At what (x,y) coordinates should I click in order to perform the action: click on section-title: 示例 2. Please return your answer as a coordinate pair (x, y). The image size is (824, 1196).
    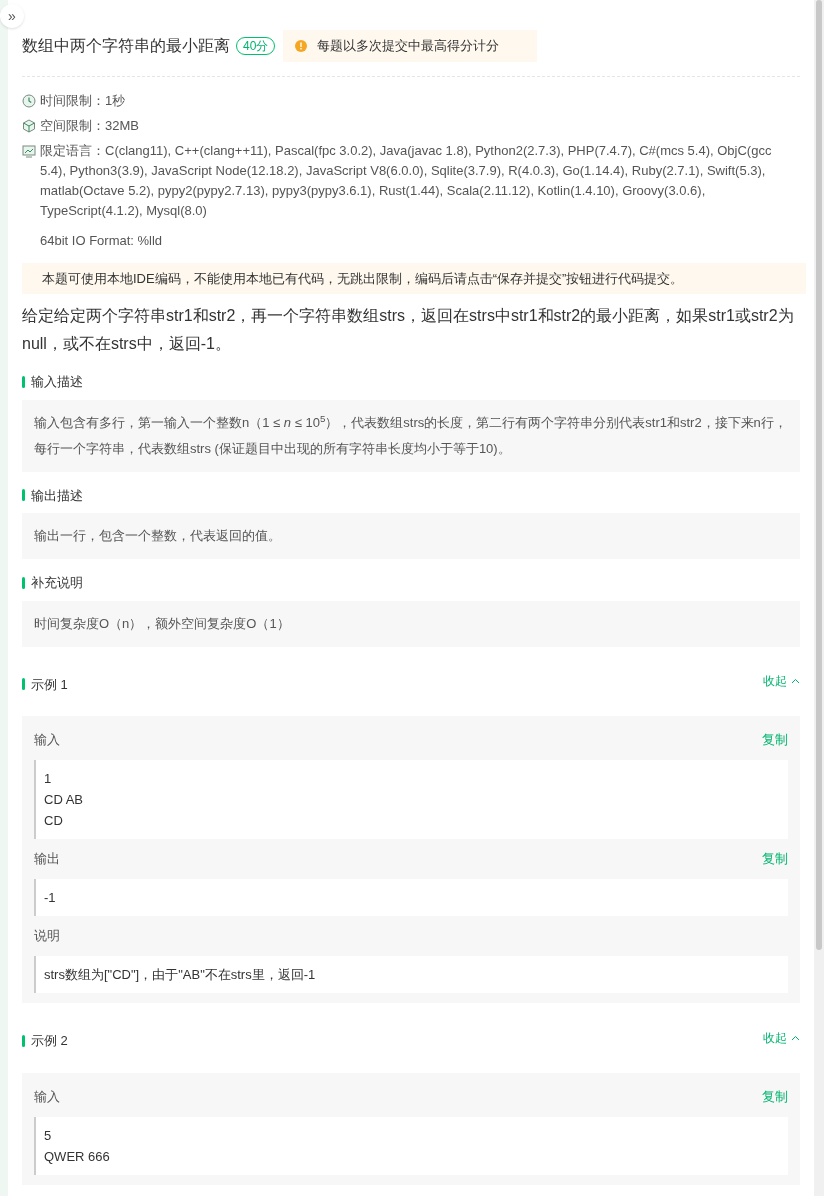
    Looking at the image, I should click on (49, 1041).